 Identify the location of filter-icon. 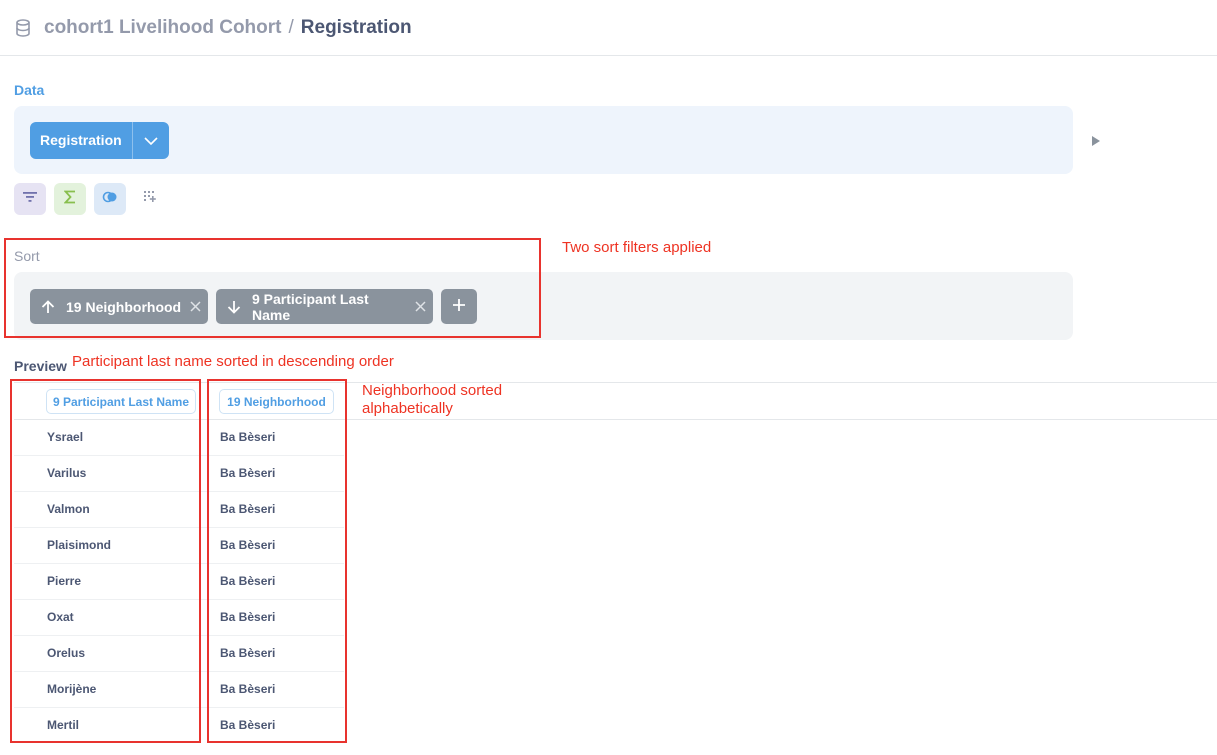
(30, 199).